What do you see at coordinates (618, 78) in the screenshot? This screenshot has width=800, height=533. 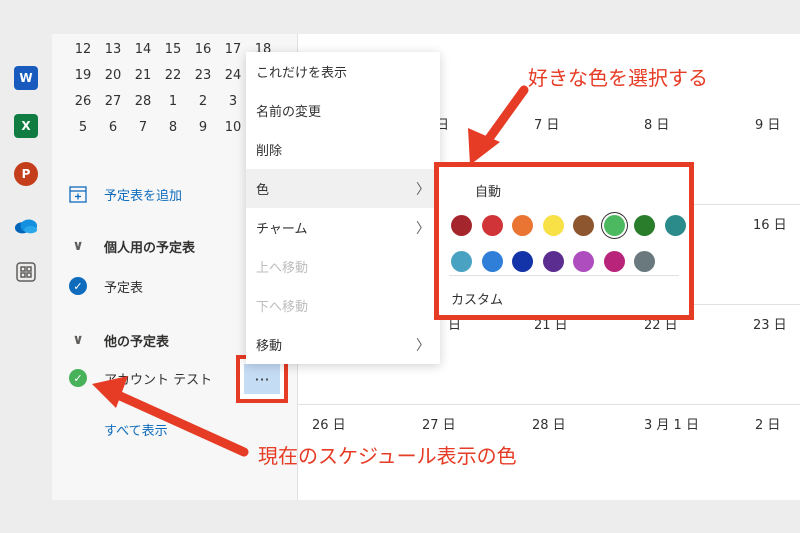 I see `annotation-select-color: 好きな色を選択する` at bounding box center [618, 78].